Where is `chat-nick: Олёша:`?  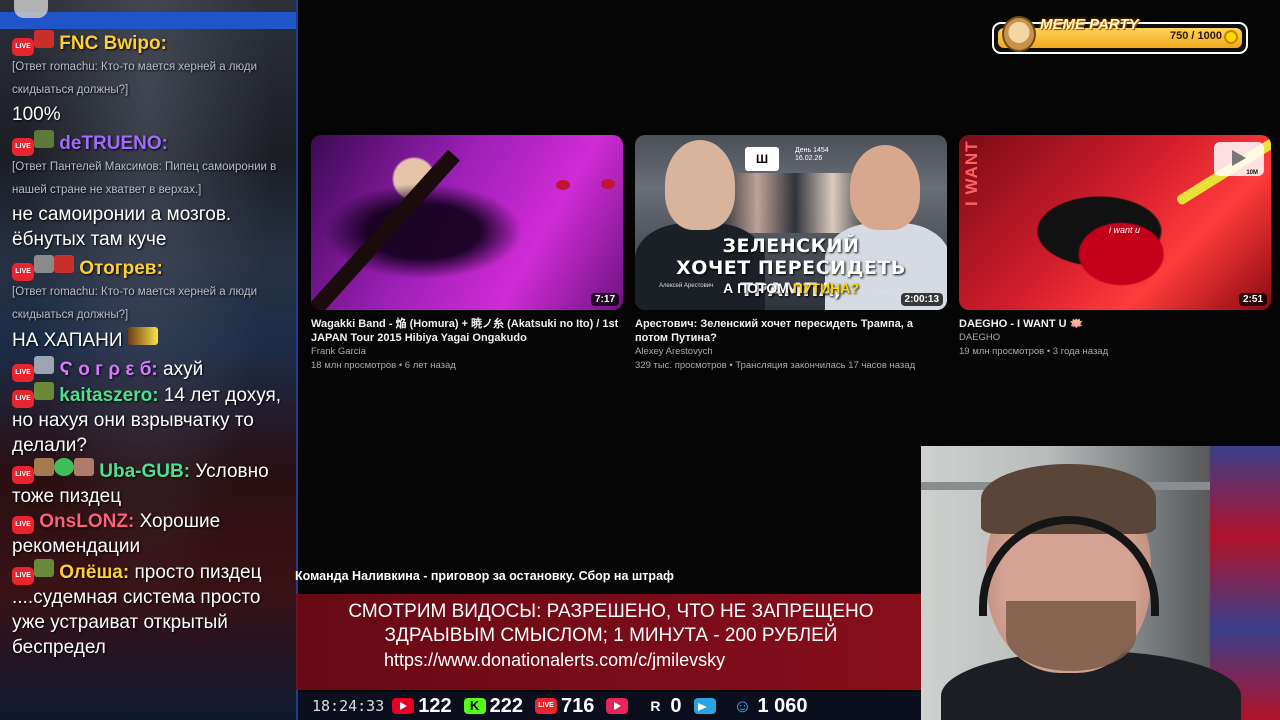 chat-nick: Олёша: is located at coordinates (94, 572).